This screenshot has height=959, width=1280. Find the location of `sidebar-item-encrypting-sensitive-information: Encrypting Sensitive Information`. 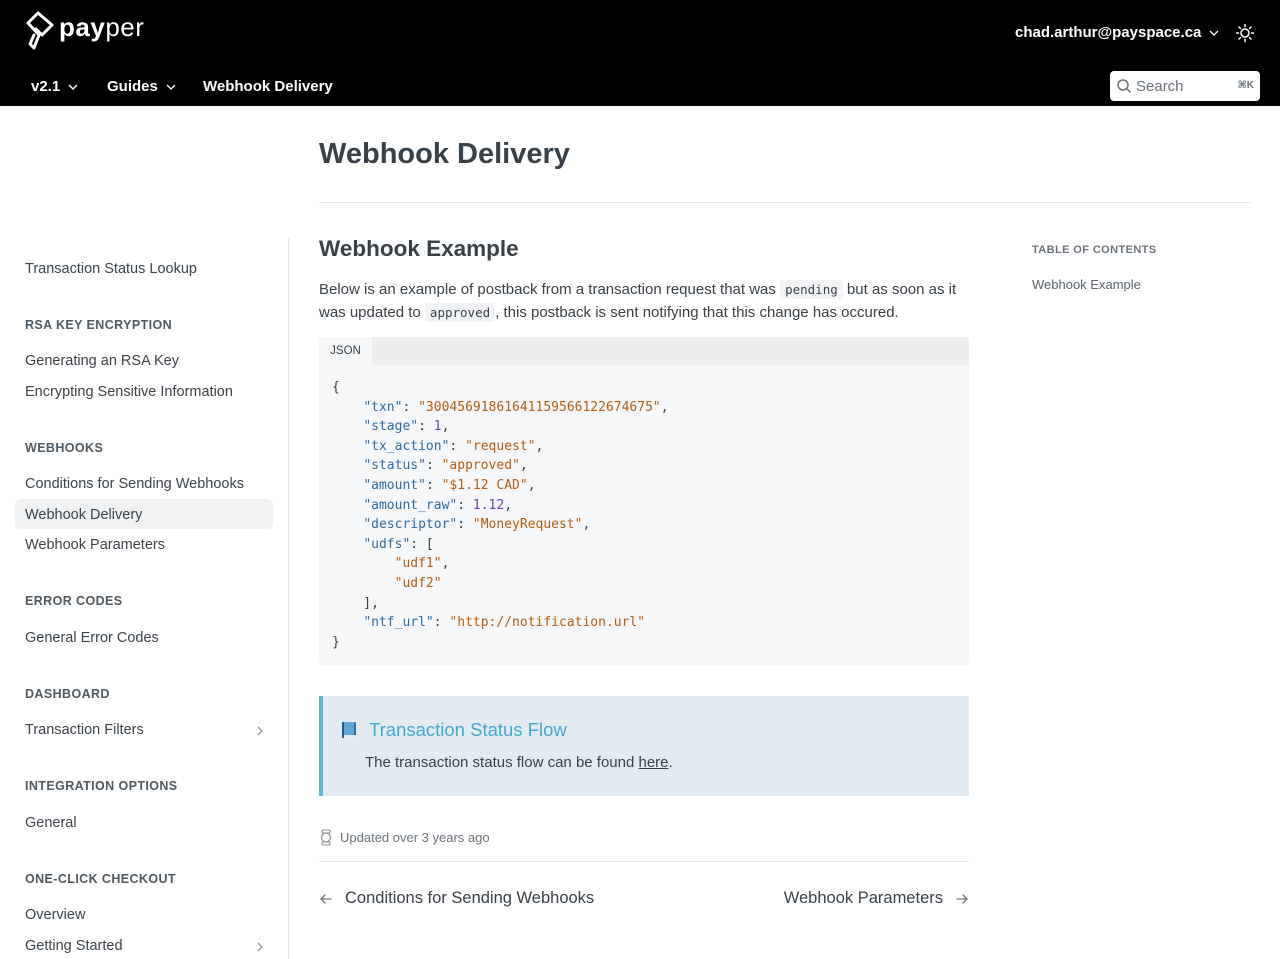

sidebar-item-encrypting-sensitive-information: Encrypting Sensitive Information is located at coordinates (129, 392).